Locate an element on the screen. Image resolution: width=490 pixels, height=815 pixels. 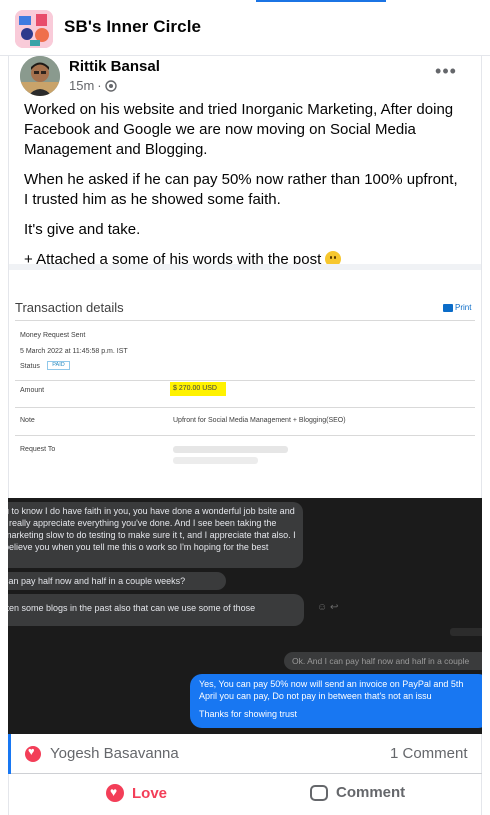
love-label: Love is located at coordinates (150, 793).